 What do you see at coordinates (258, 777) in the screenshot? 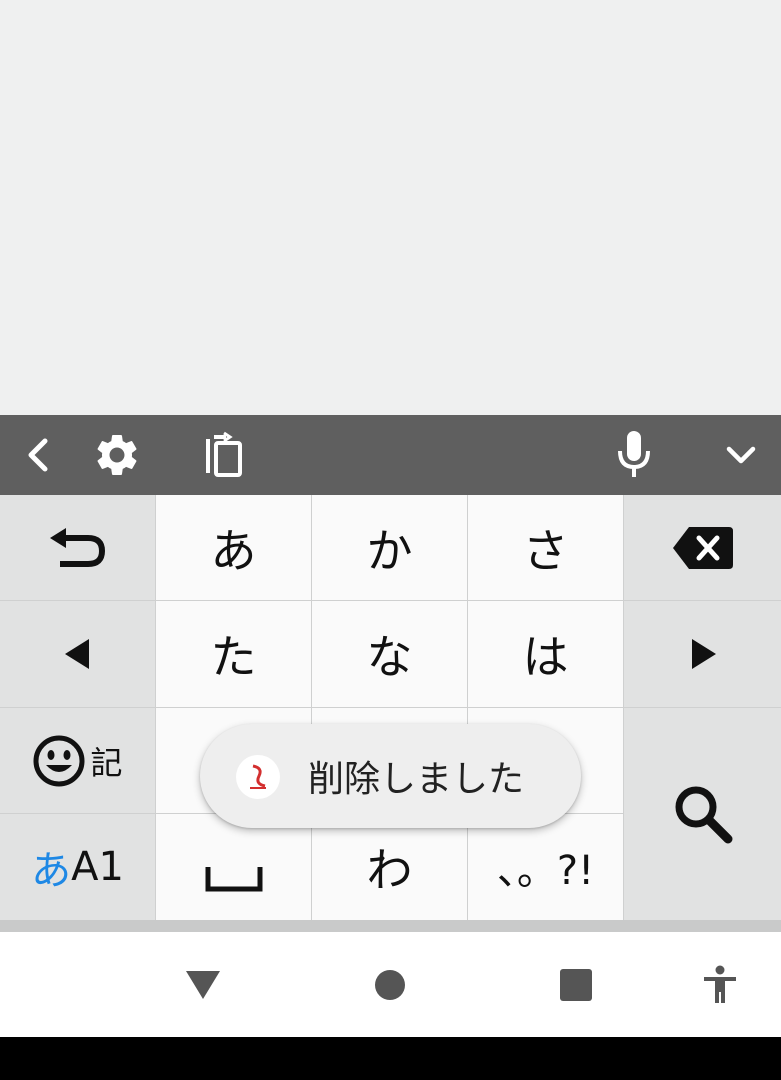
I see `app-icon` at bounding box center [258, 777].